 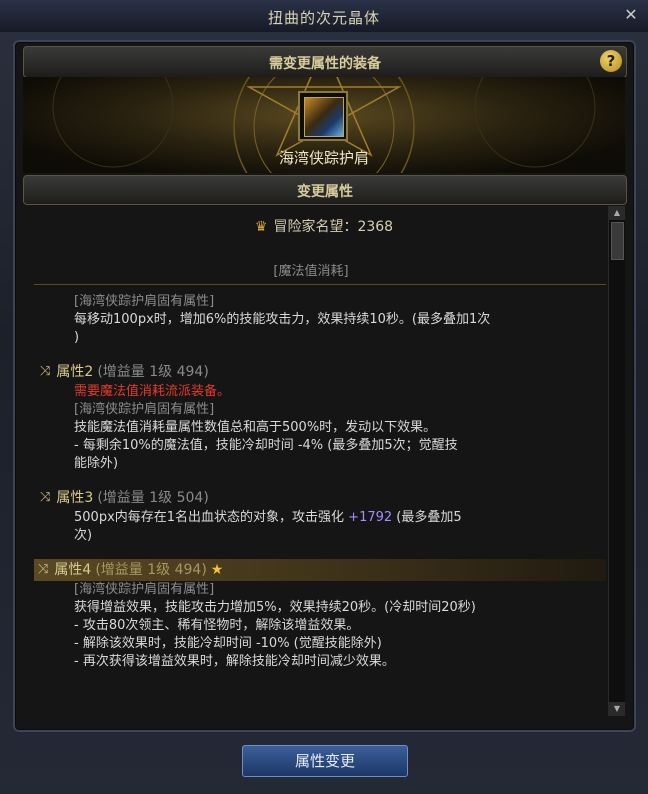 What do you see at coordinates (616, 461) in the screenshot?
I see `property-list-scrollbar: ▲ ▼` at bounding box center [616, 461].